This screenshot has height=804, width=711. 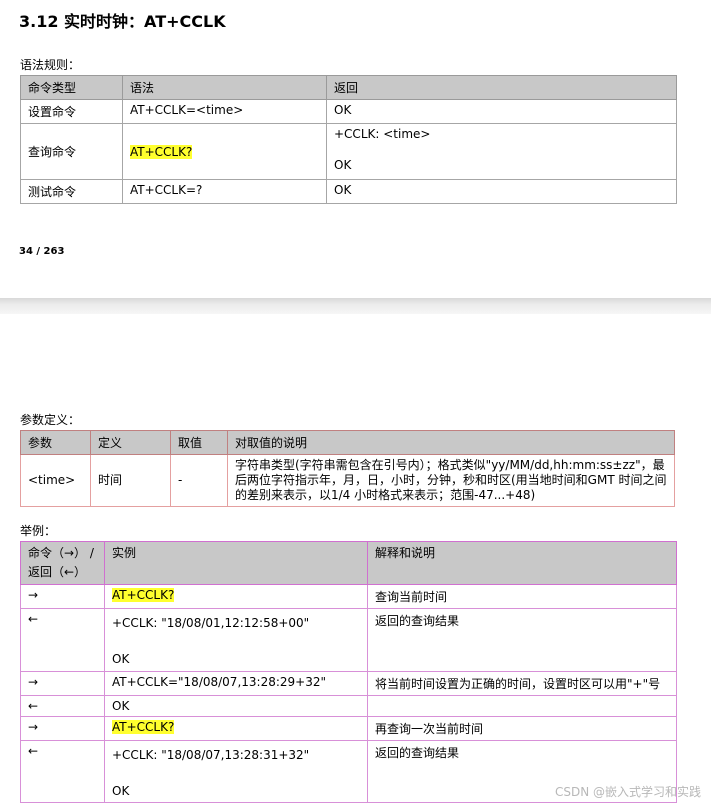 I want to click on header-direction: 命令（→） / 返回（←）, so click(x=62, y=563).